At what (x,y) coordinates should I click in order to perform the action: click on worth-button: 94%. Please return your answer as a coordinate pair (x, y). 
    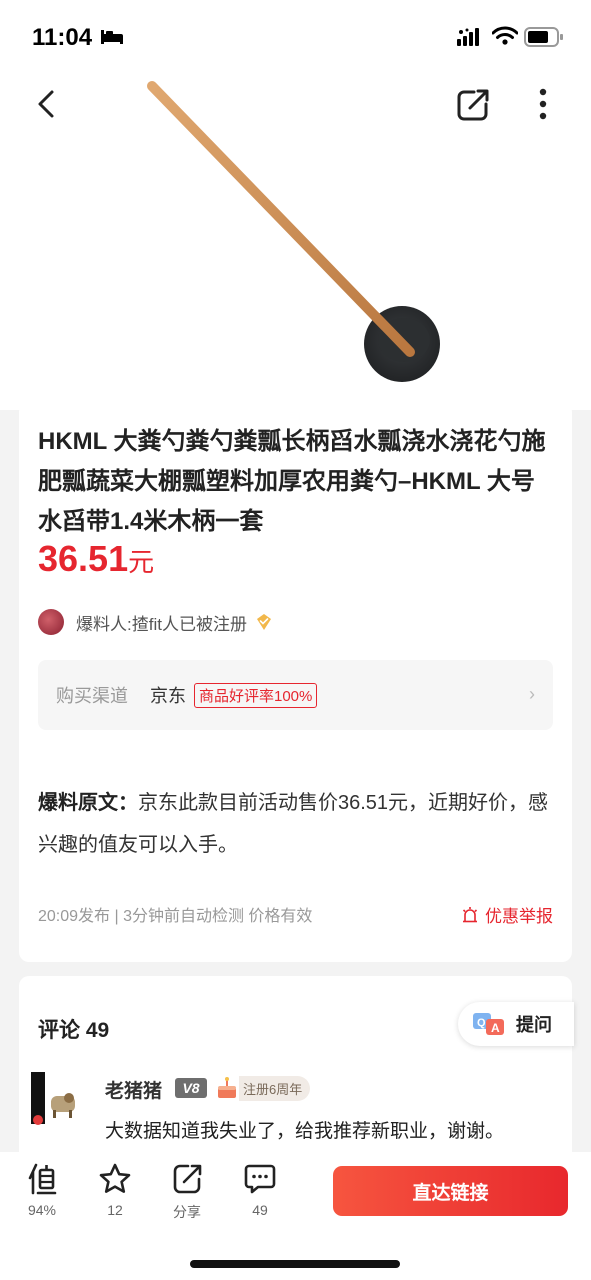
    Looking at the image, I should click on (42, 1190).